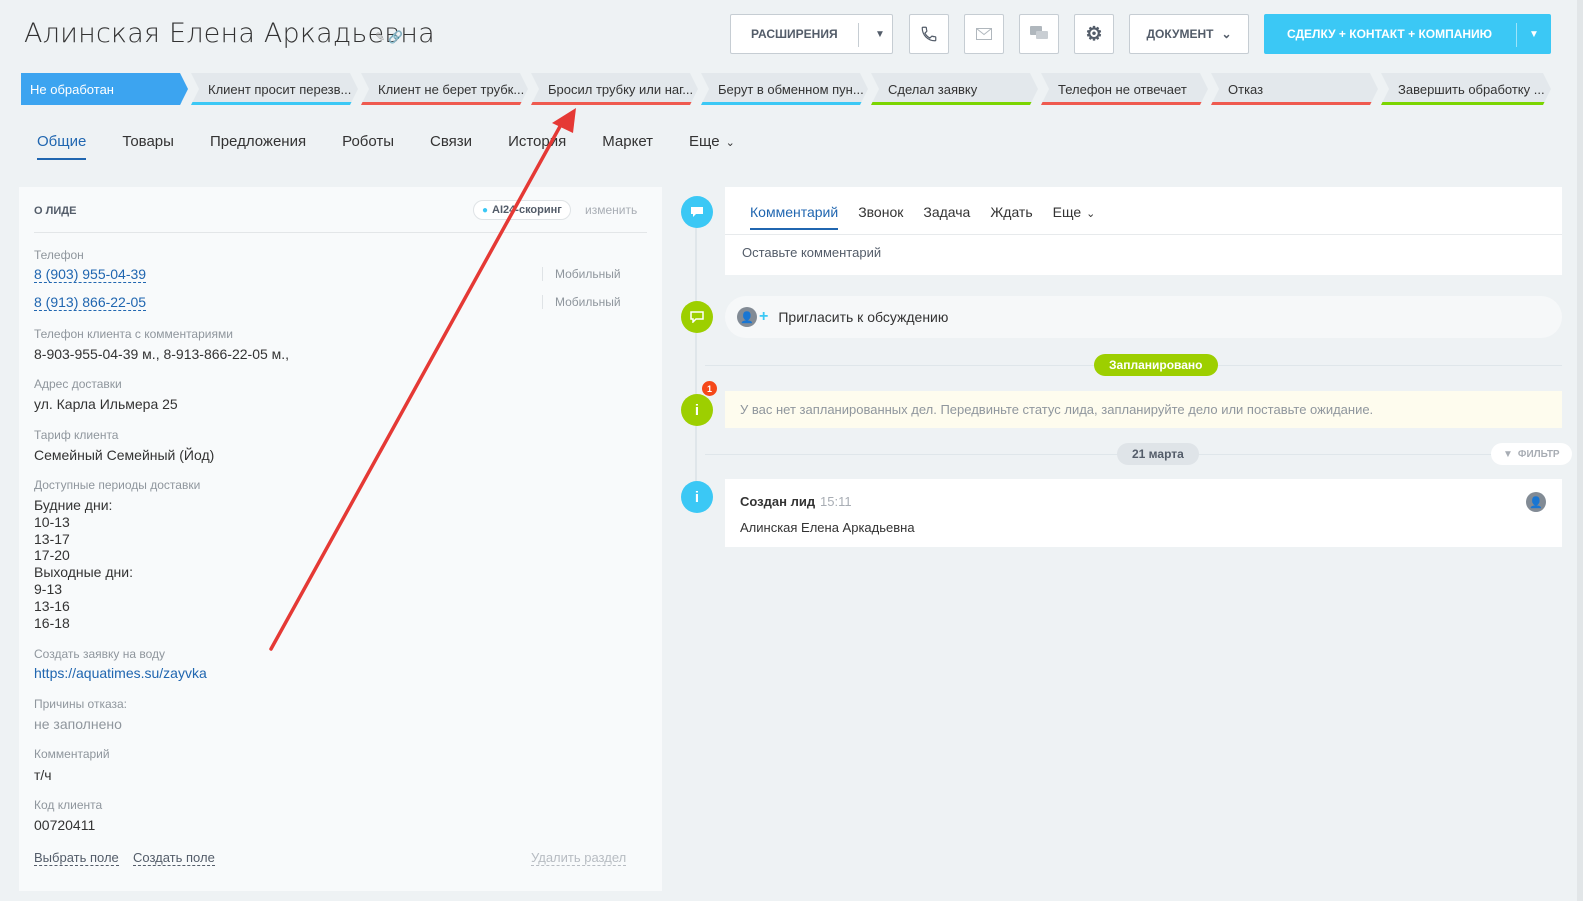 Image resolution: width=1583 pixels, height=901 pixels. What do you see at coordinates (90, 302) in the screenshot?
I see `phone-link: 8 (913) 866-22-05` at bounding box center [90, 302].